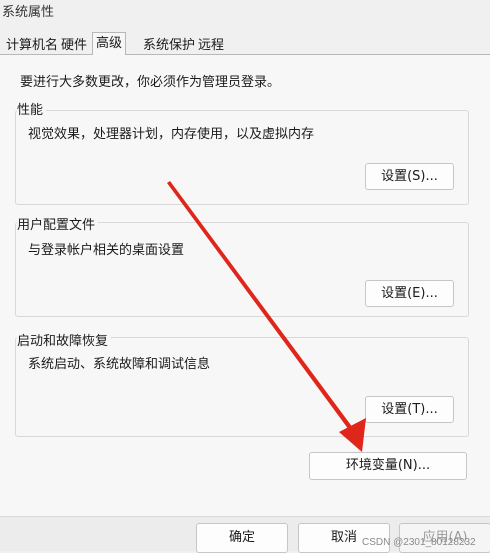  Describe the element at coordinates (150, 82) in the screenshot. I see `admin-note: 要进行大多数更改，你必须作为管理员登录。` at that location.